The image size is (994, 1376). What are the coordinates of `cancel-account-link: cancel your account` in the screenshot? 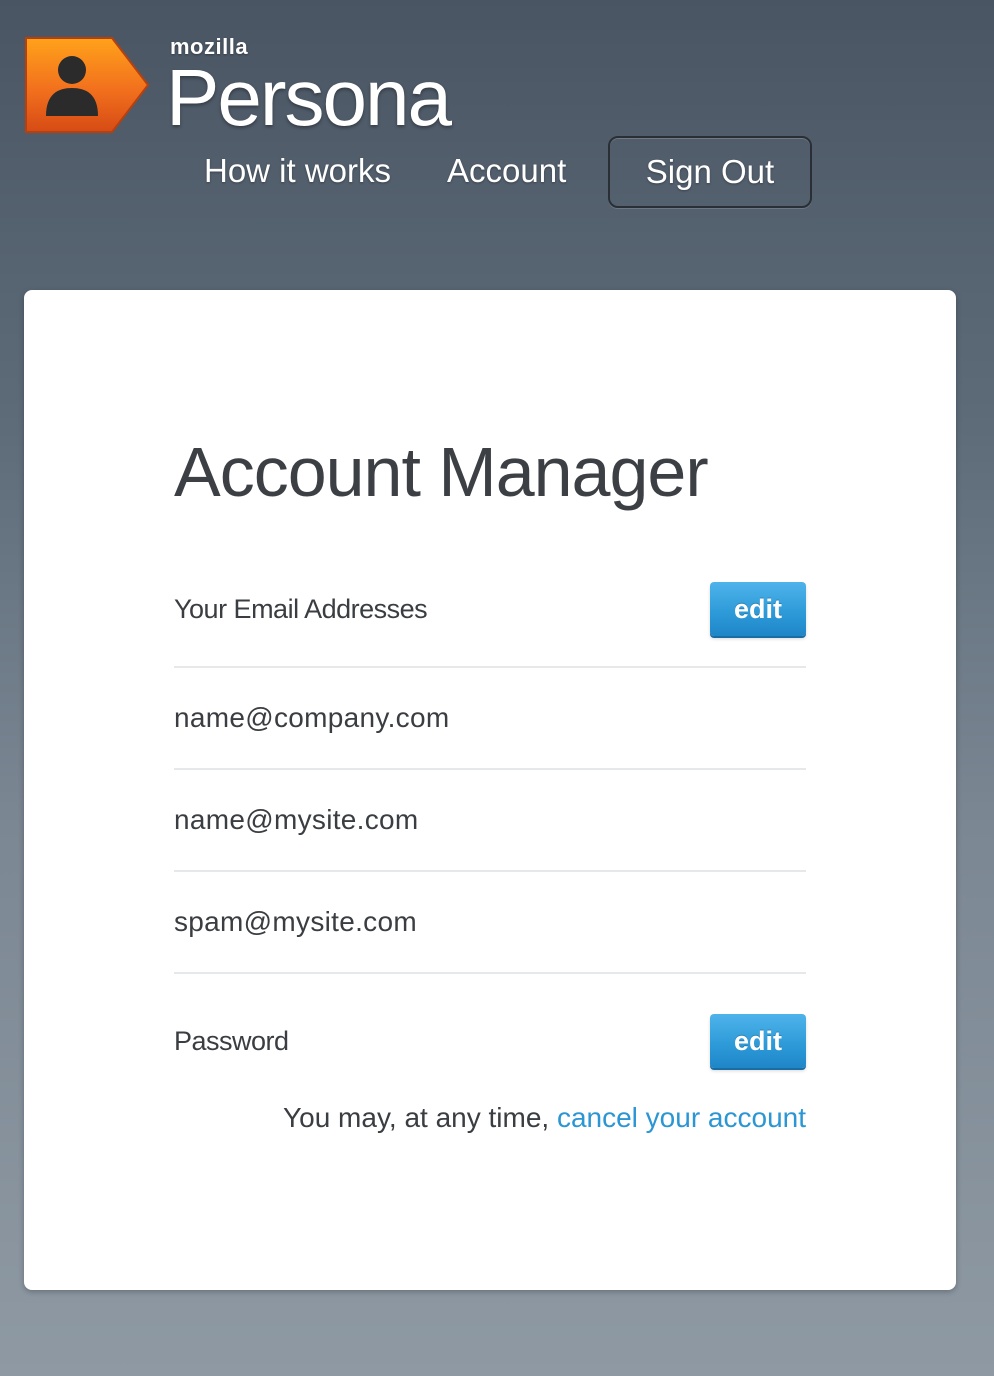 It's located at (681, 1117).